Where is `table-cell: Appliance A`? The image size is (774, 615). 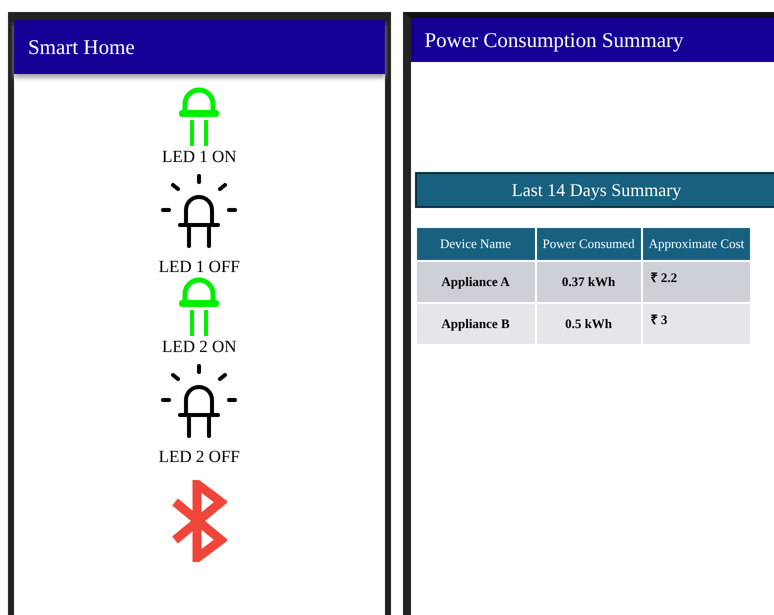
table-cell: Appliance A is located at coordinates (475, 282).